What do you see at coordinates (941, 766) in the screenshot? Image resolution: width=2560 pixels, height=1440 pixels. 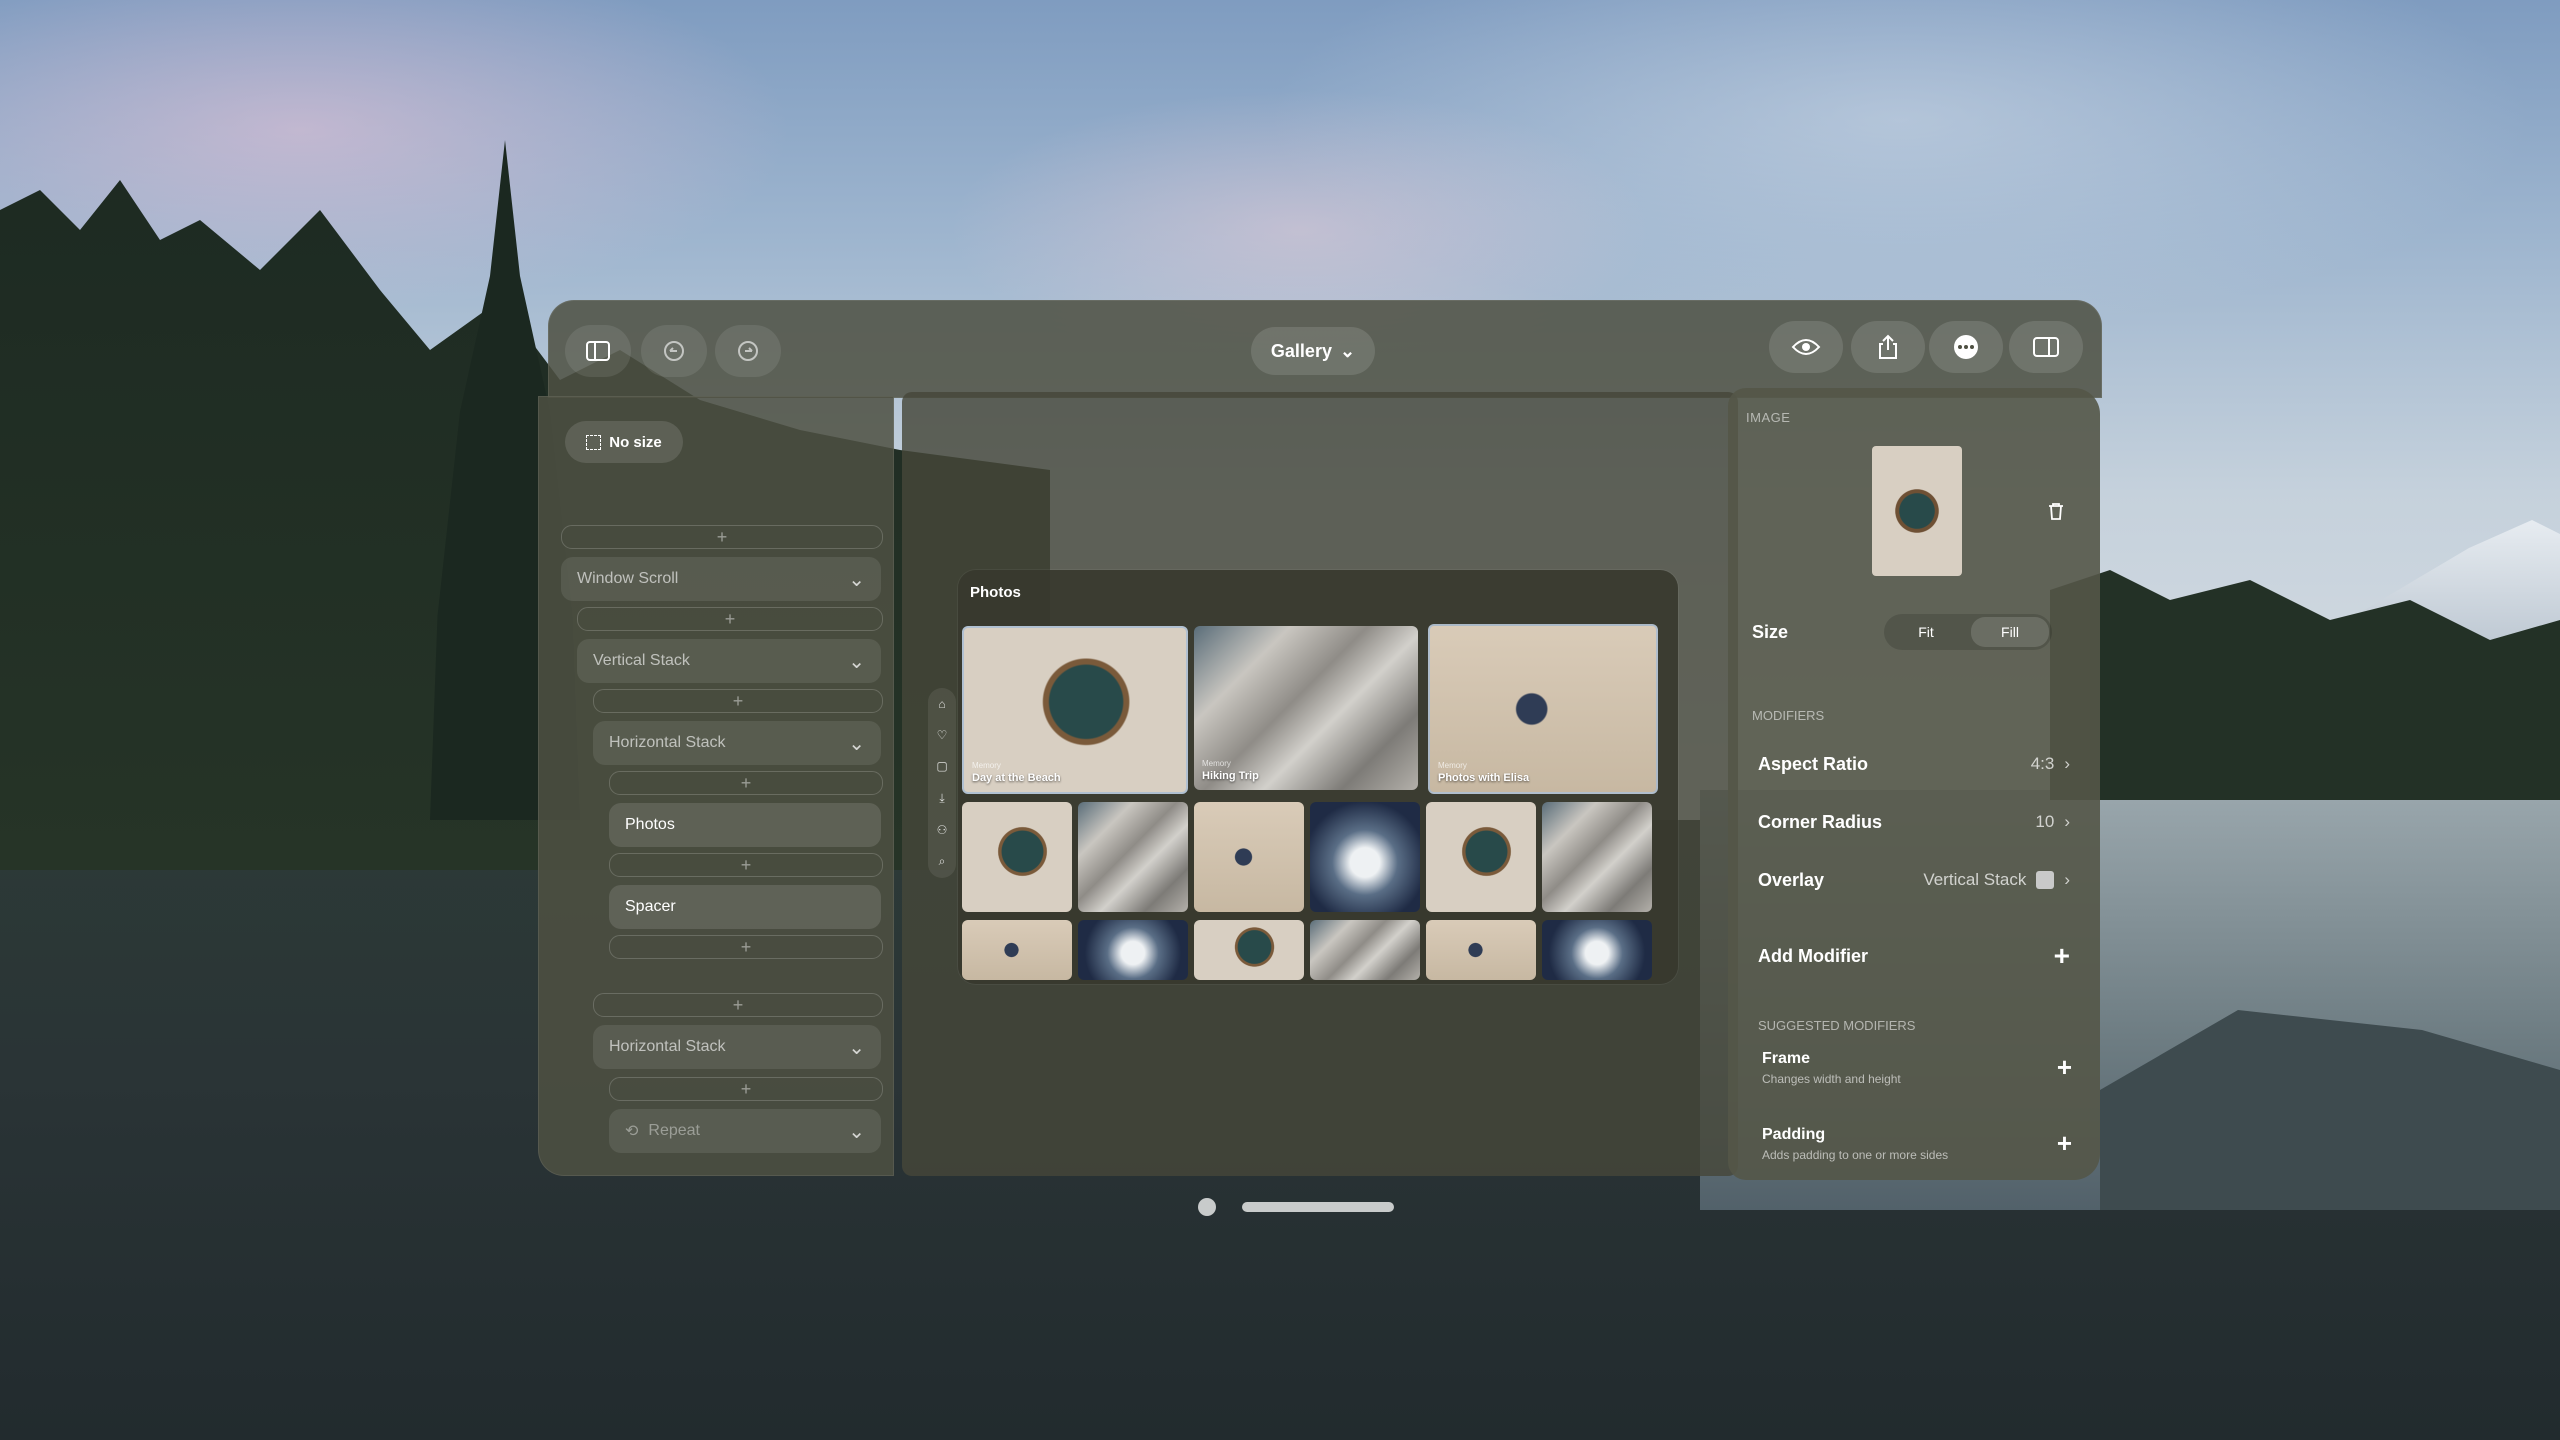 I see `bag-icon: ▢` at bounding box center [941, 766].